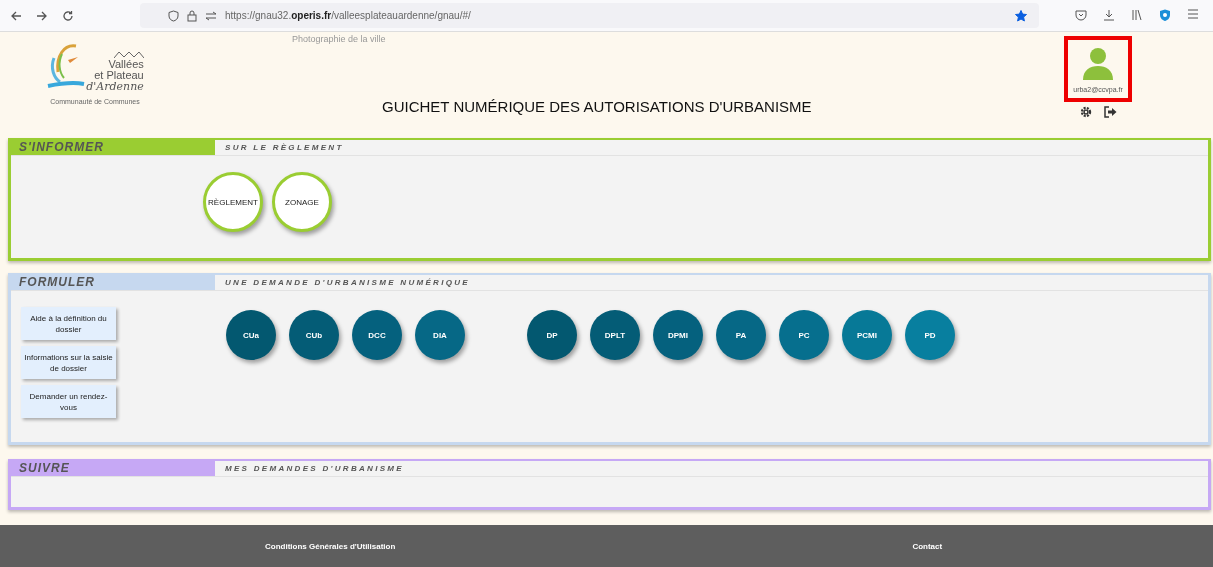  I want to click on request-type-button: DIA, so click(440, 335).